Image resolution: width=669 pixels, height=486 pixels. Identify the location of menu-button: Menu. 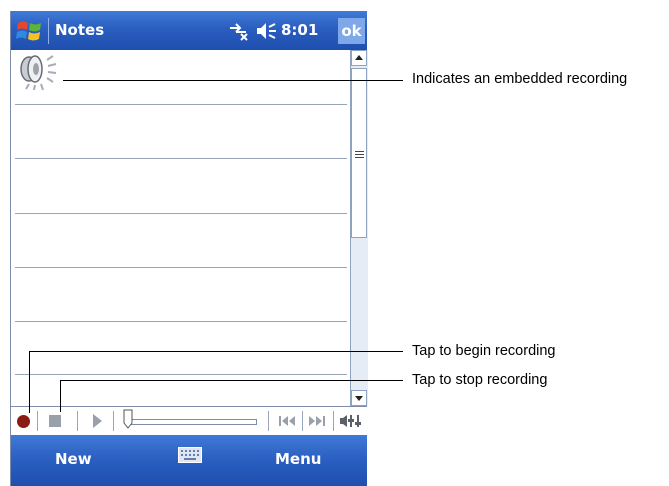
(298, 459).